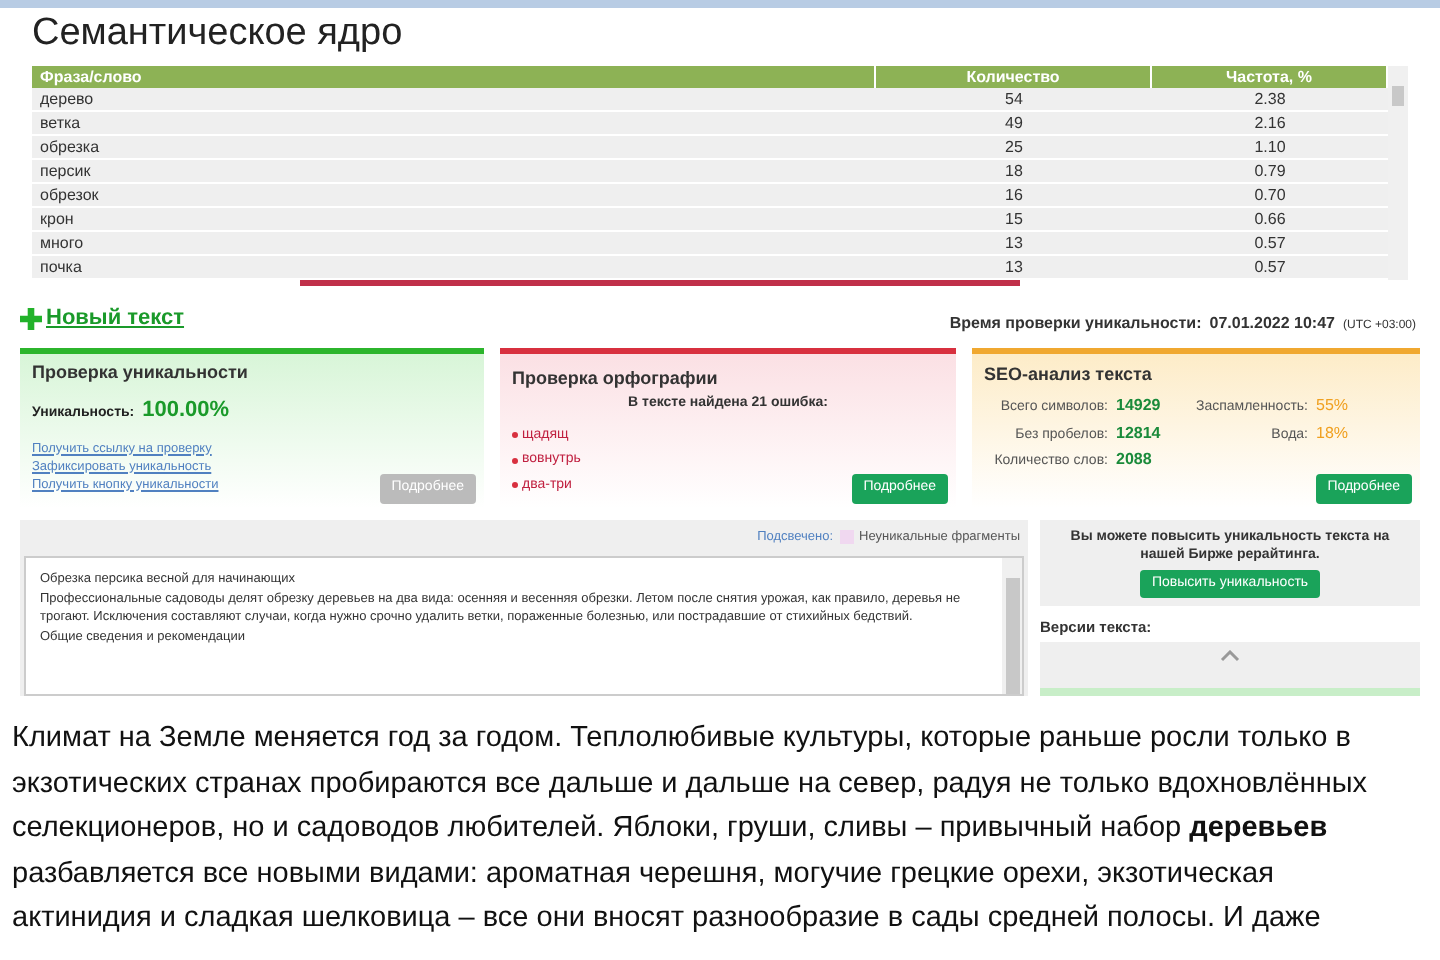 The image size is (1440, 960). I want to click on stat-value: 18%, so click(1332, 433).